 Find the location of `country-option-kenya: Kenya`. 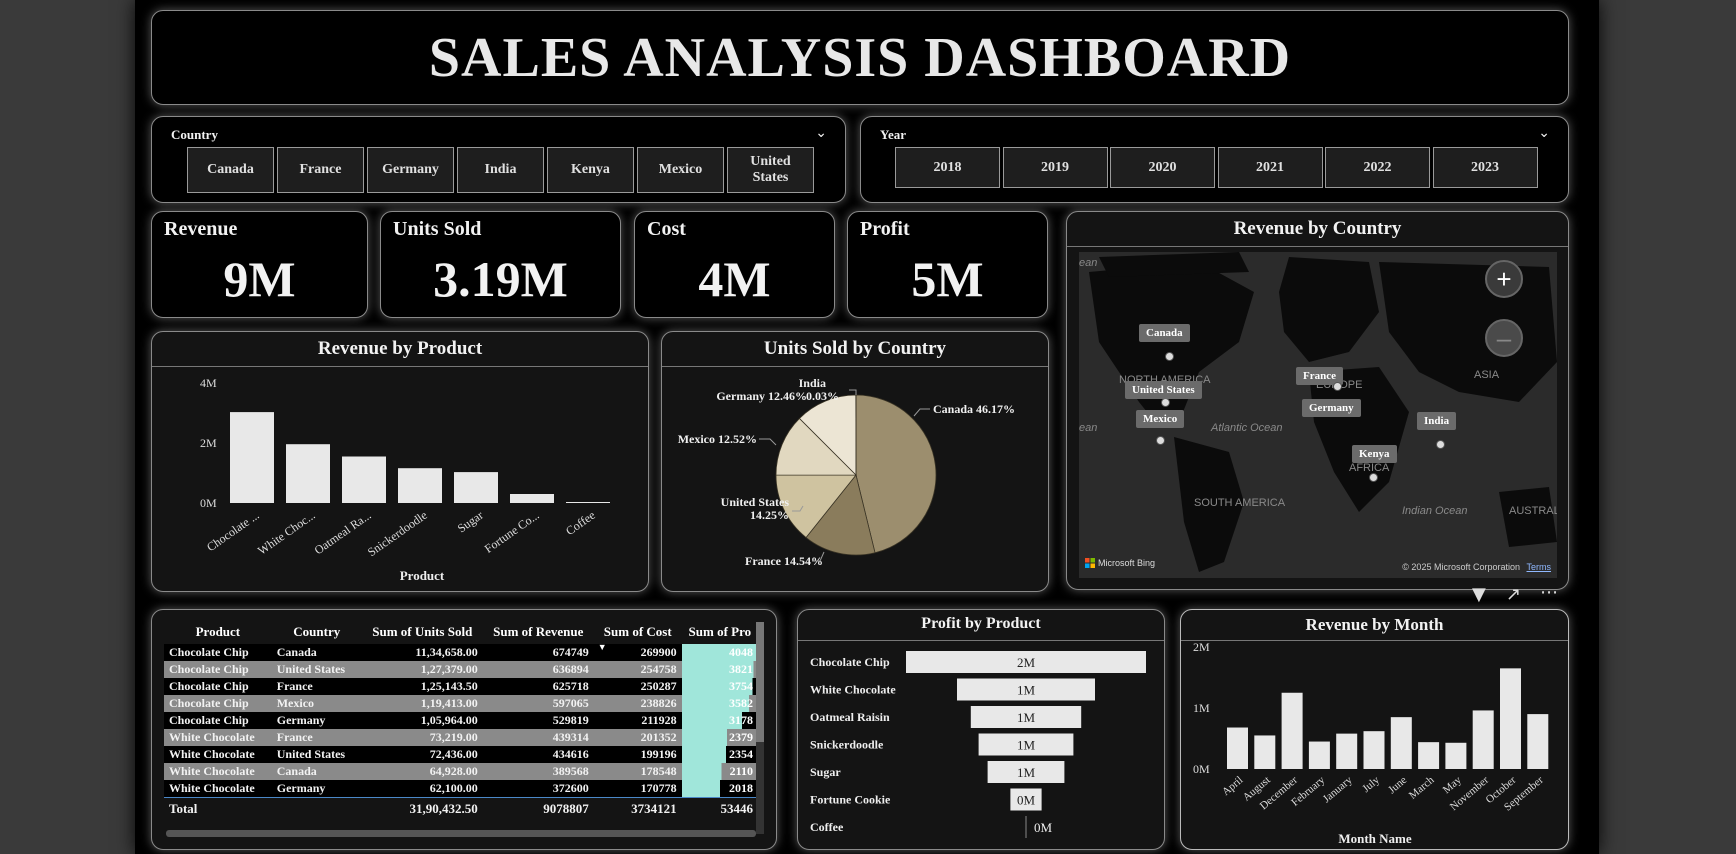

country-option-kenya: Kenya is located at coordinates (590, 170).